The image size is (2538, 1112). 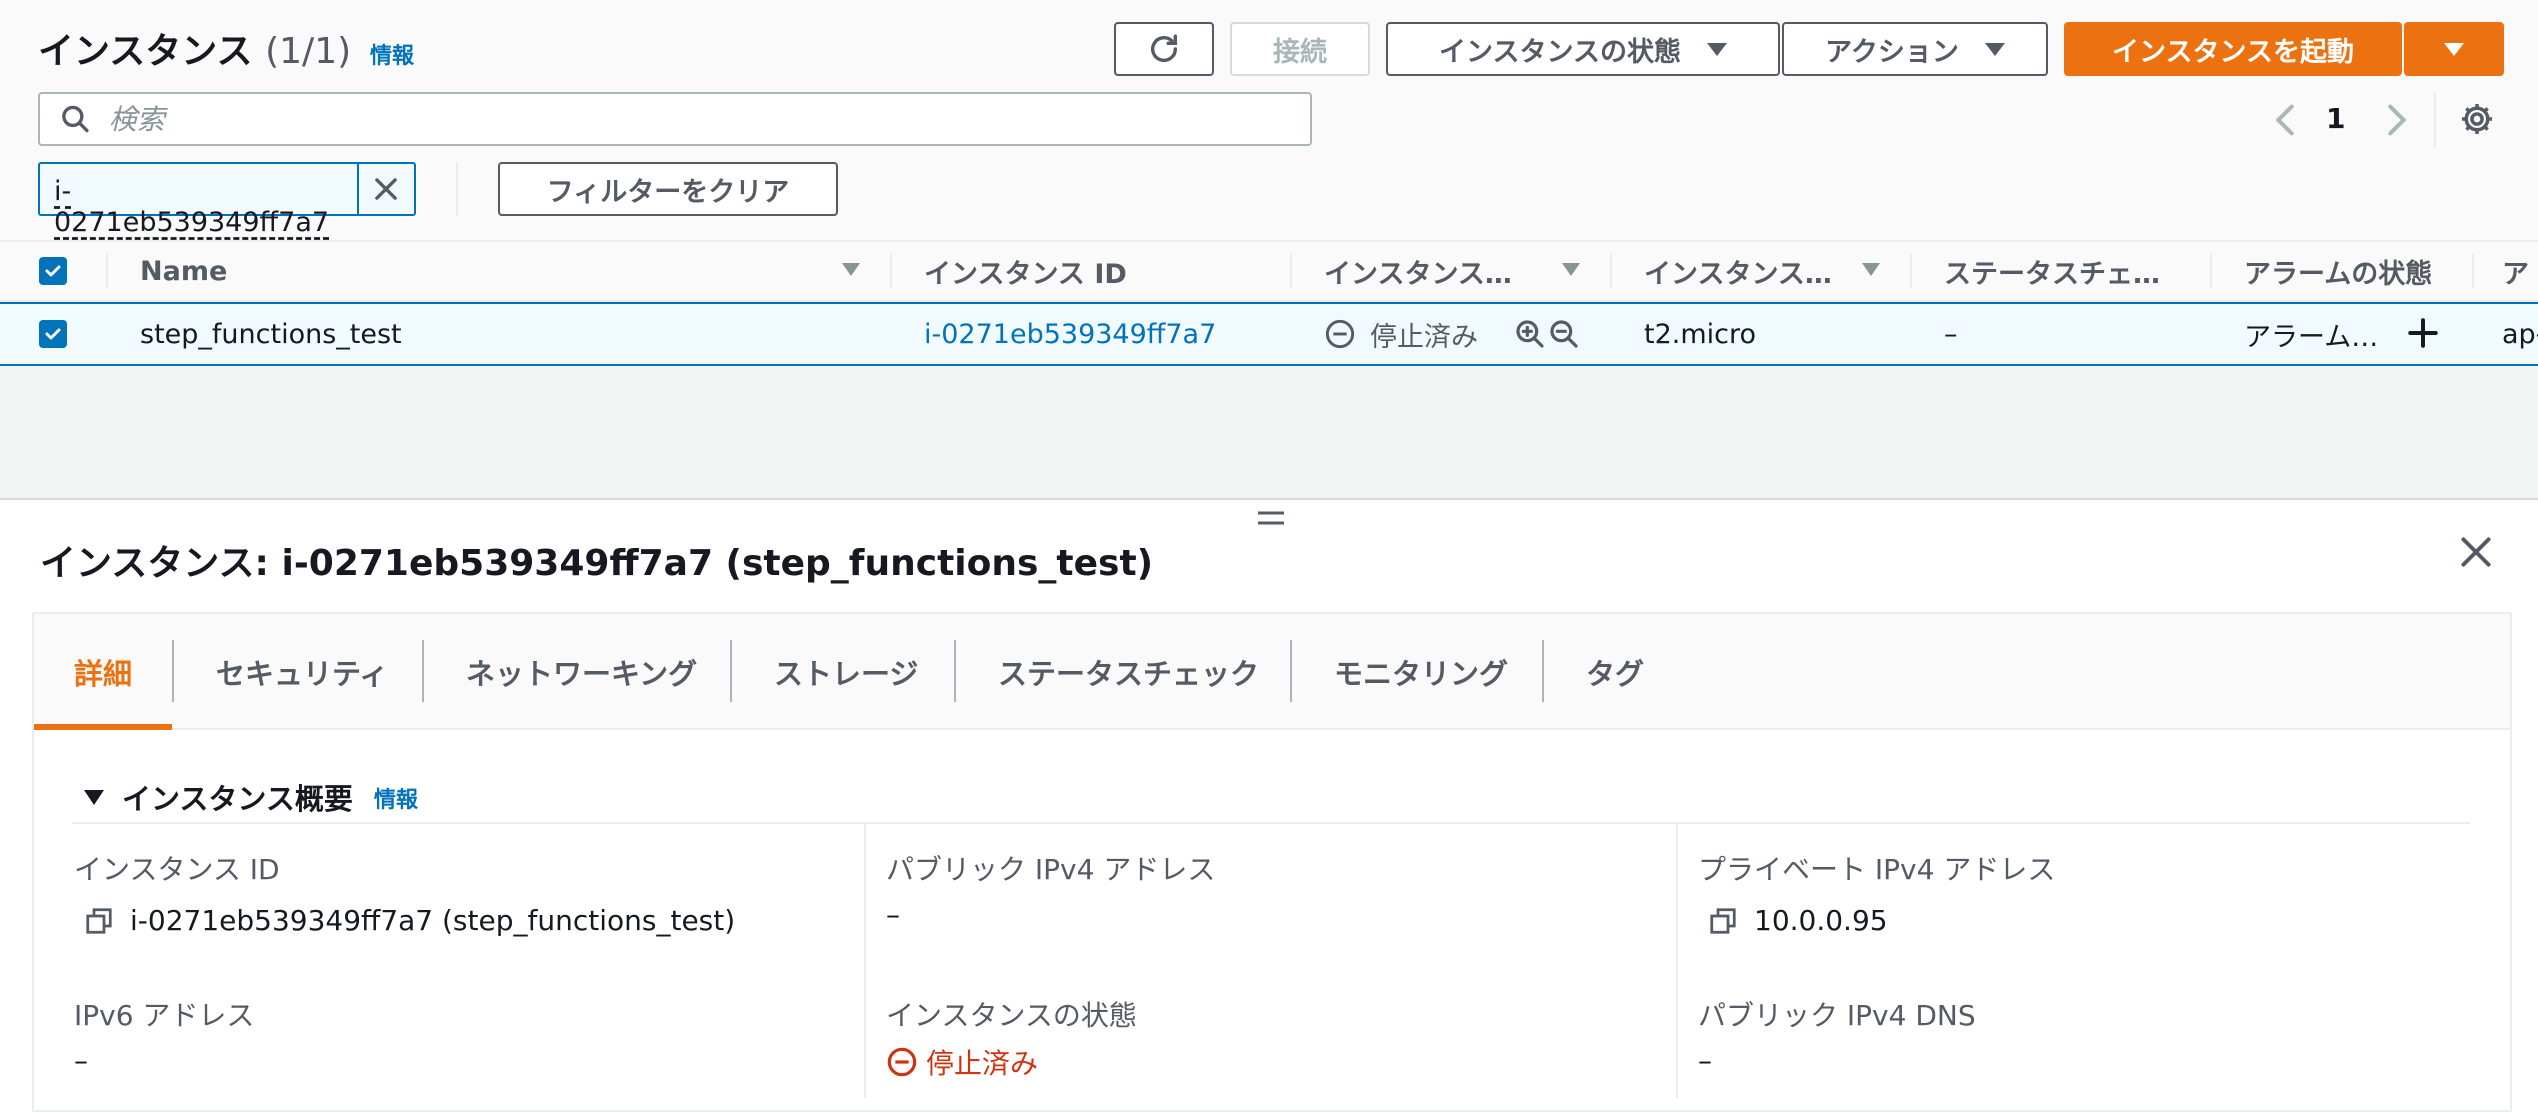 What do you see at coordinates (2233, 49) in the screenshot?
I see `launch-instances-button: インスタンスを起動` at bounding box center [2233, 49].